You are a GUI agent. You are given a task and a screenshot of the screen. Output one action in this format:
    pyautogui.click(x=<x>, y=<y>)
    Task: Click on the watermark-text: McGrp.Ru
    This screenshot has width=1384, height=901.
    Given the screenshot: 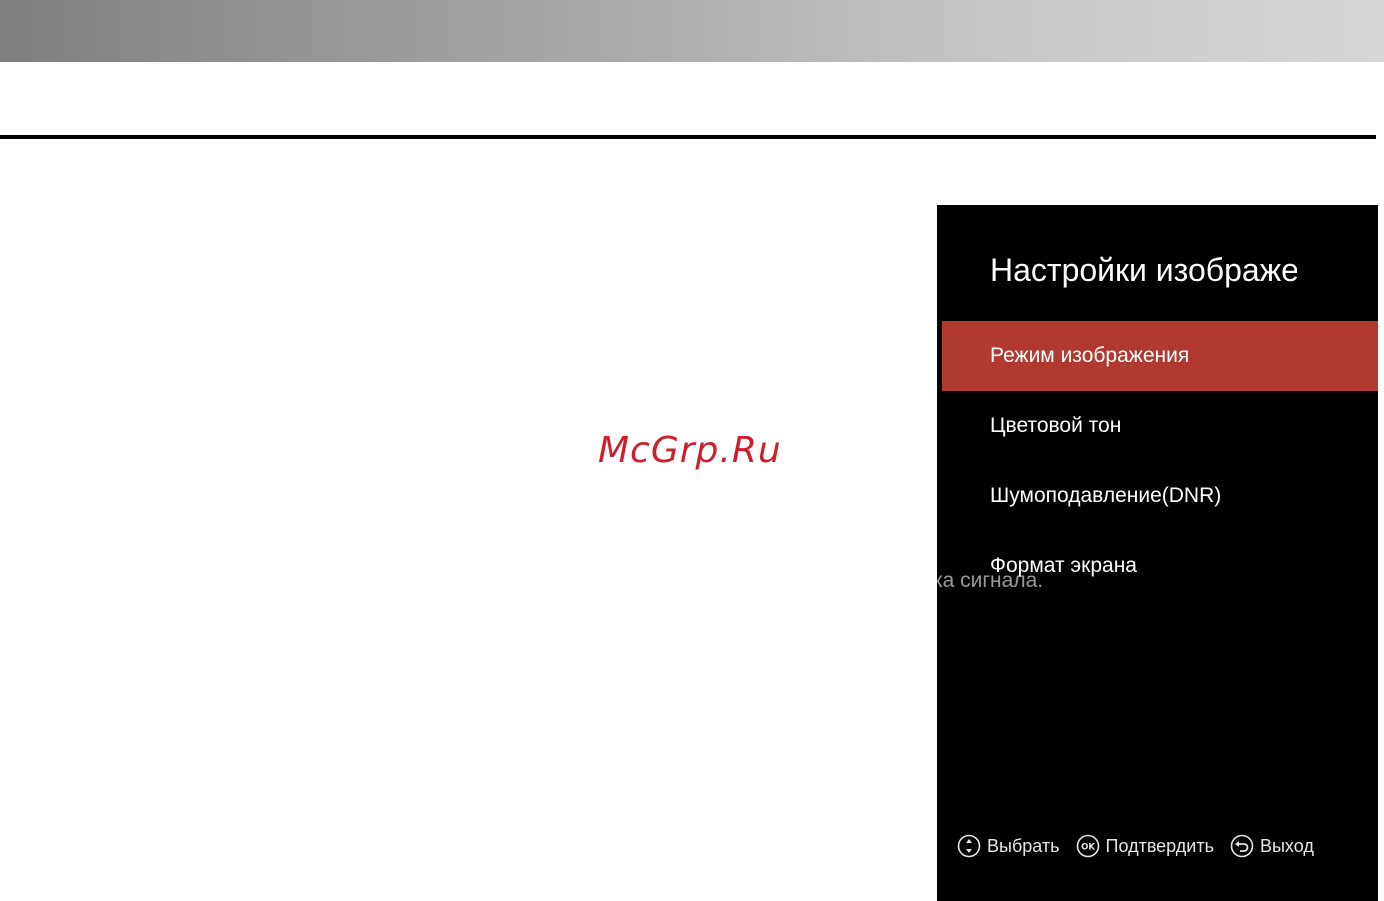 What is the action you would take?
    pyautogui.click(x=690, y=450)
    